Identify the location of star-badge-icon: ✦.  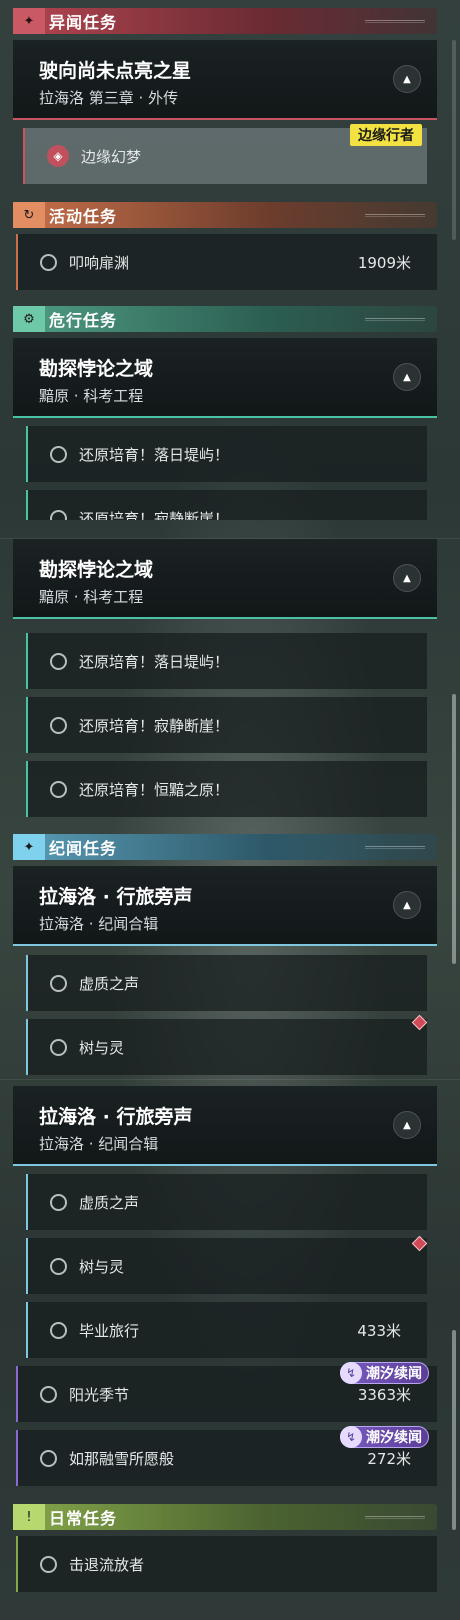
(29, 21).